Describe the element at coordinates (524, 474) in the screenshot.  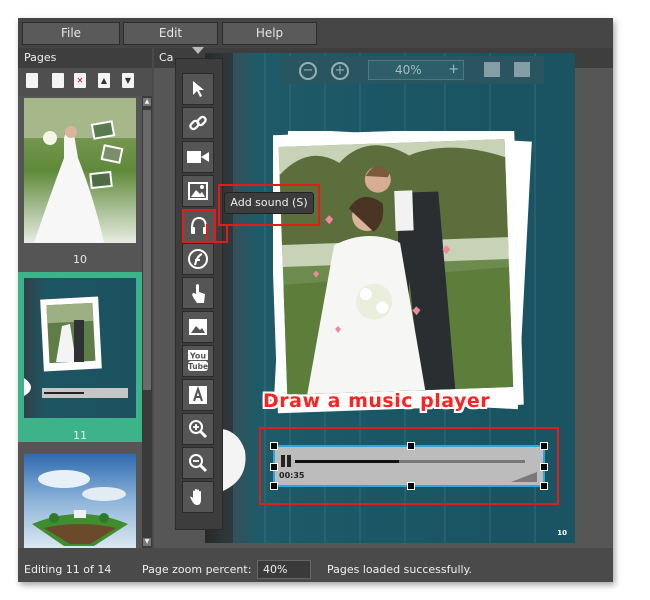
I see `volume-icon` at that location.